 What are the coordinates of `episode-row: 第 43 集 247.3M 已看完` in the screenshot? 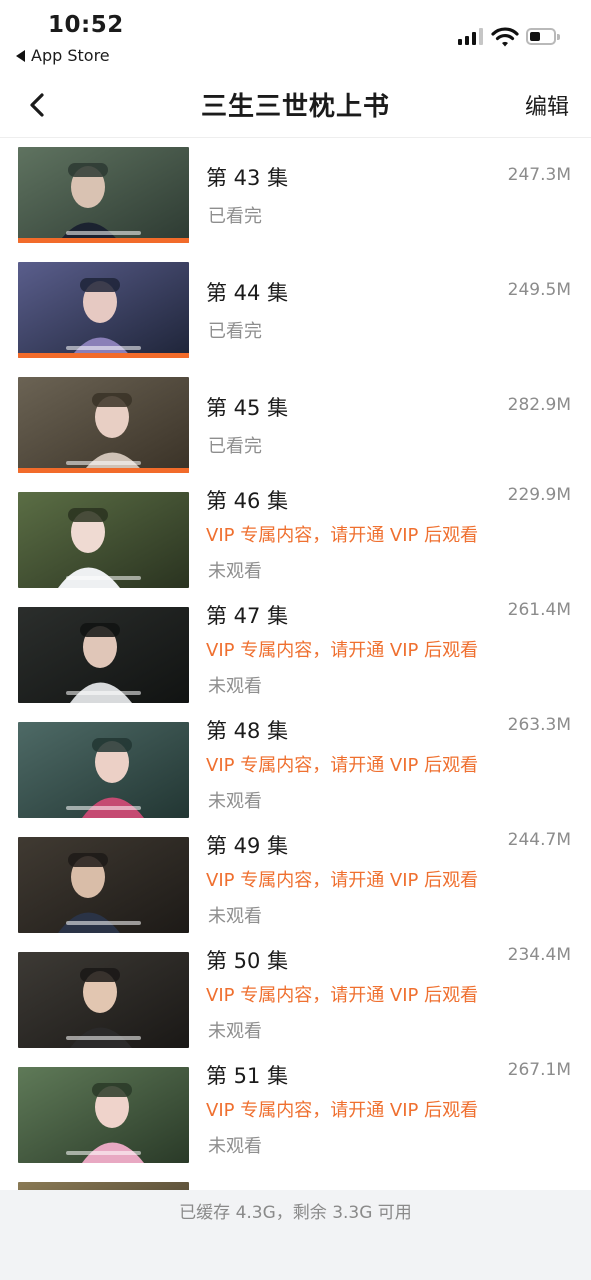 It's located at (295, 197).